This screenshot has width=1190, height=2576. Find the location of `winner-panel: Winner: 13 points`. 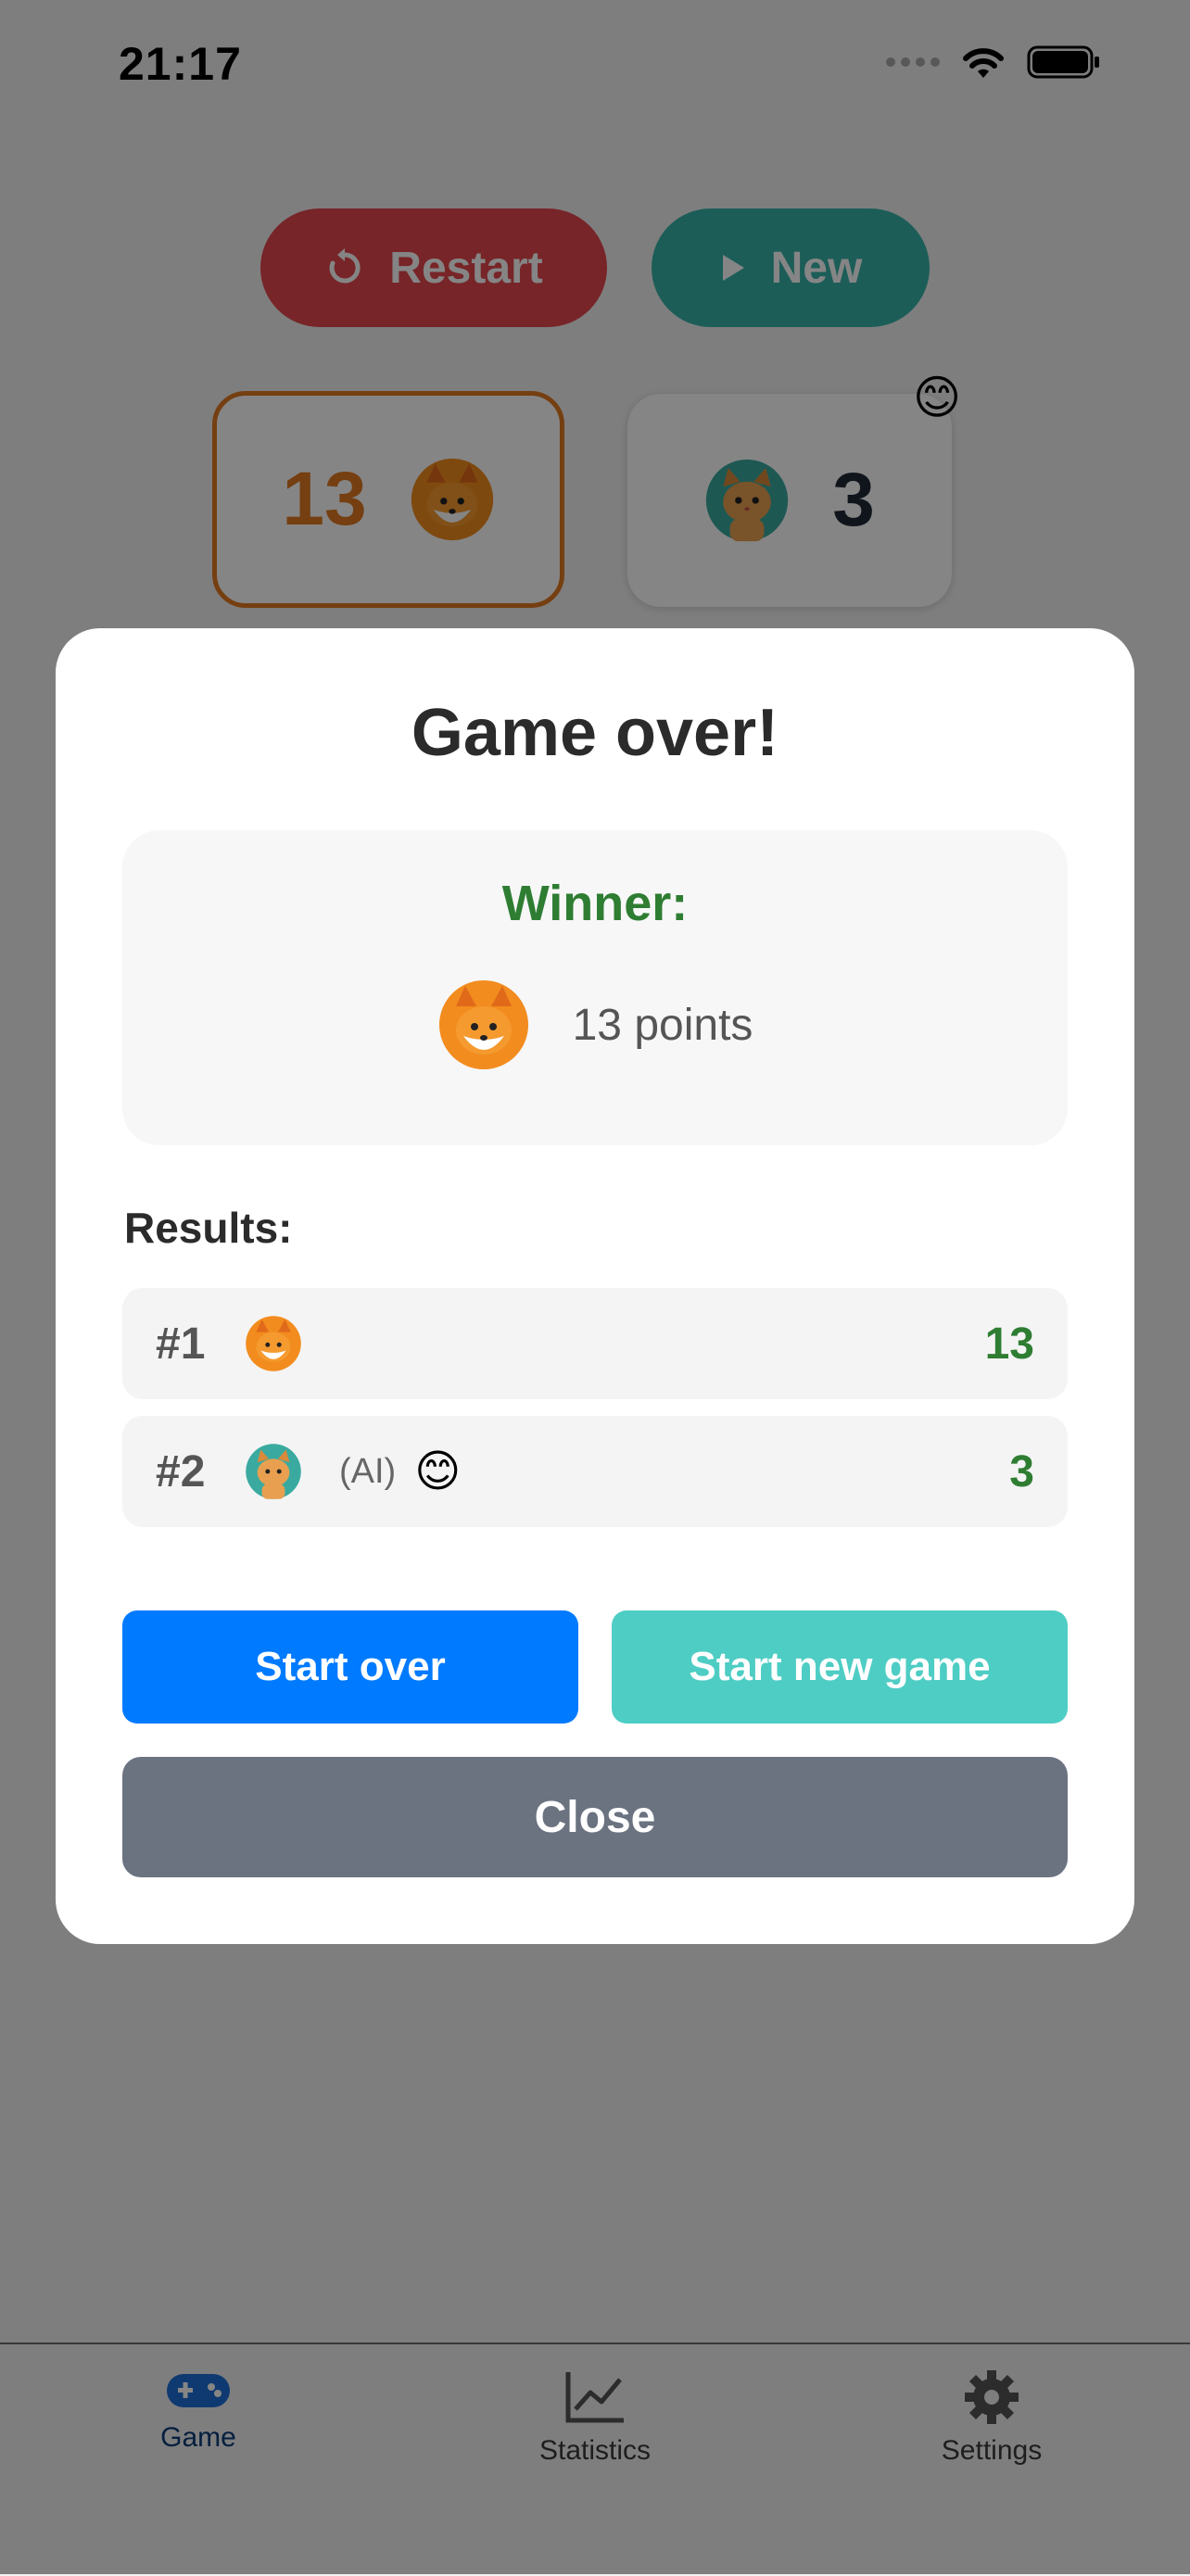

winner-panel: Winner: 13 points is located at coordinates (595, 987).